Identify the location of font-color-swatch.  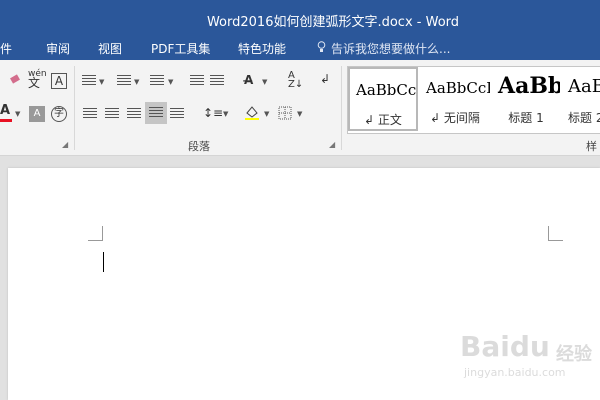
(6, 120).